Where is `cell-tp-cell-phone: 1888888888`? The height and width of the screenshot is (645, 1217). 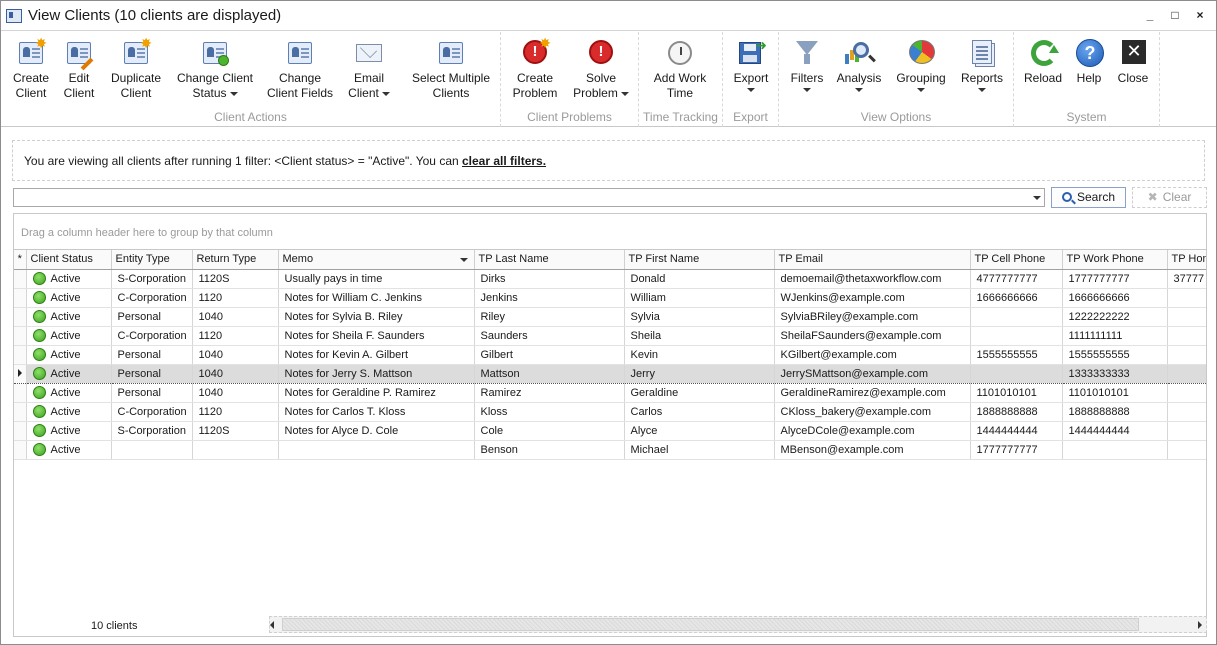
cell-tp-cell-phone: 1888888888 is located at coordinates (1016, 412).